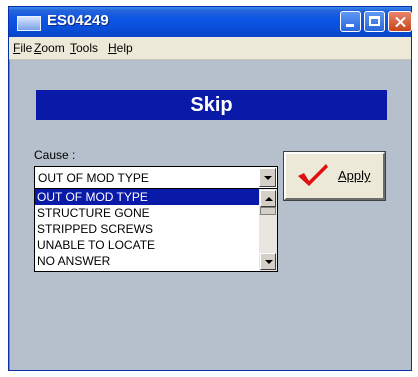 This screenshot has width=418, height=377. Describe the element at coordinates (210, 22) in the screenshot. I see `title-bar: ES04249` at that location.